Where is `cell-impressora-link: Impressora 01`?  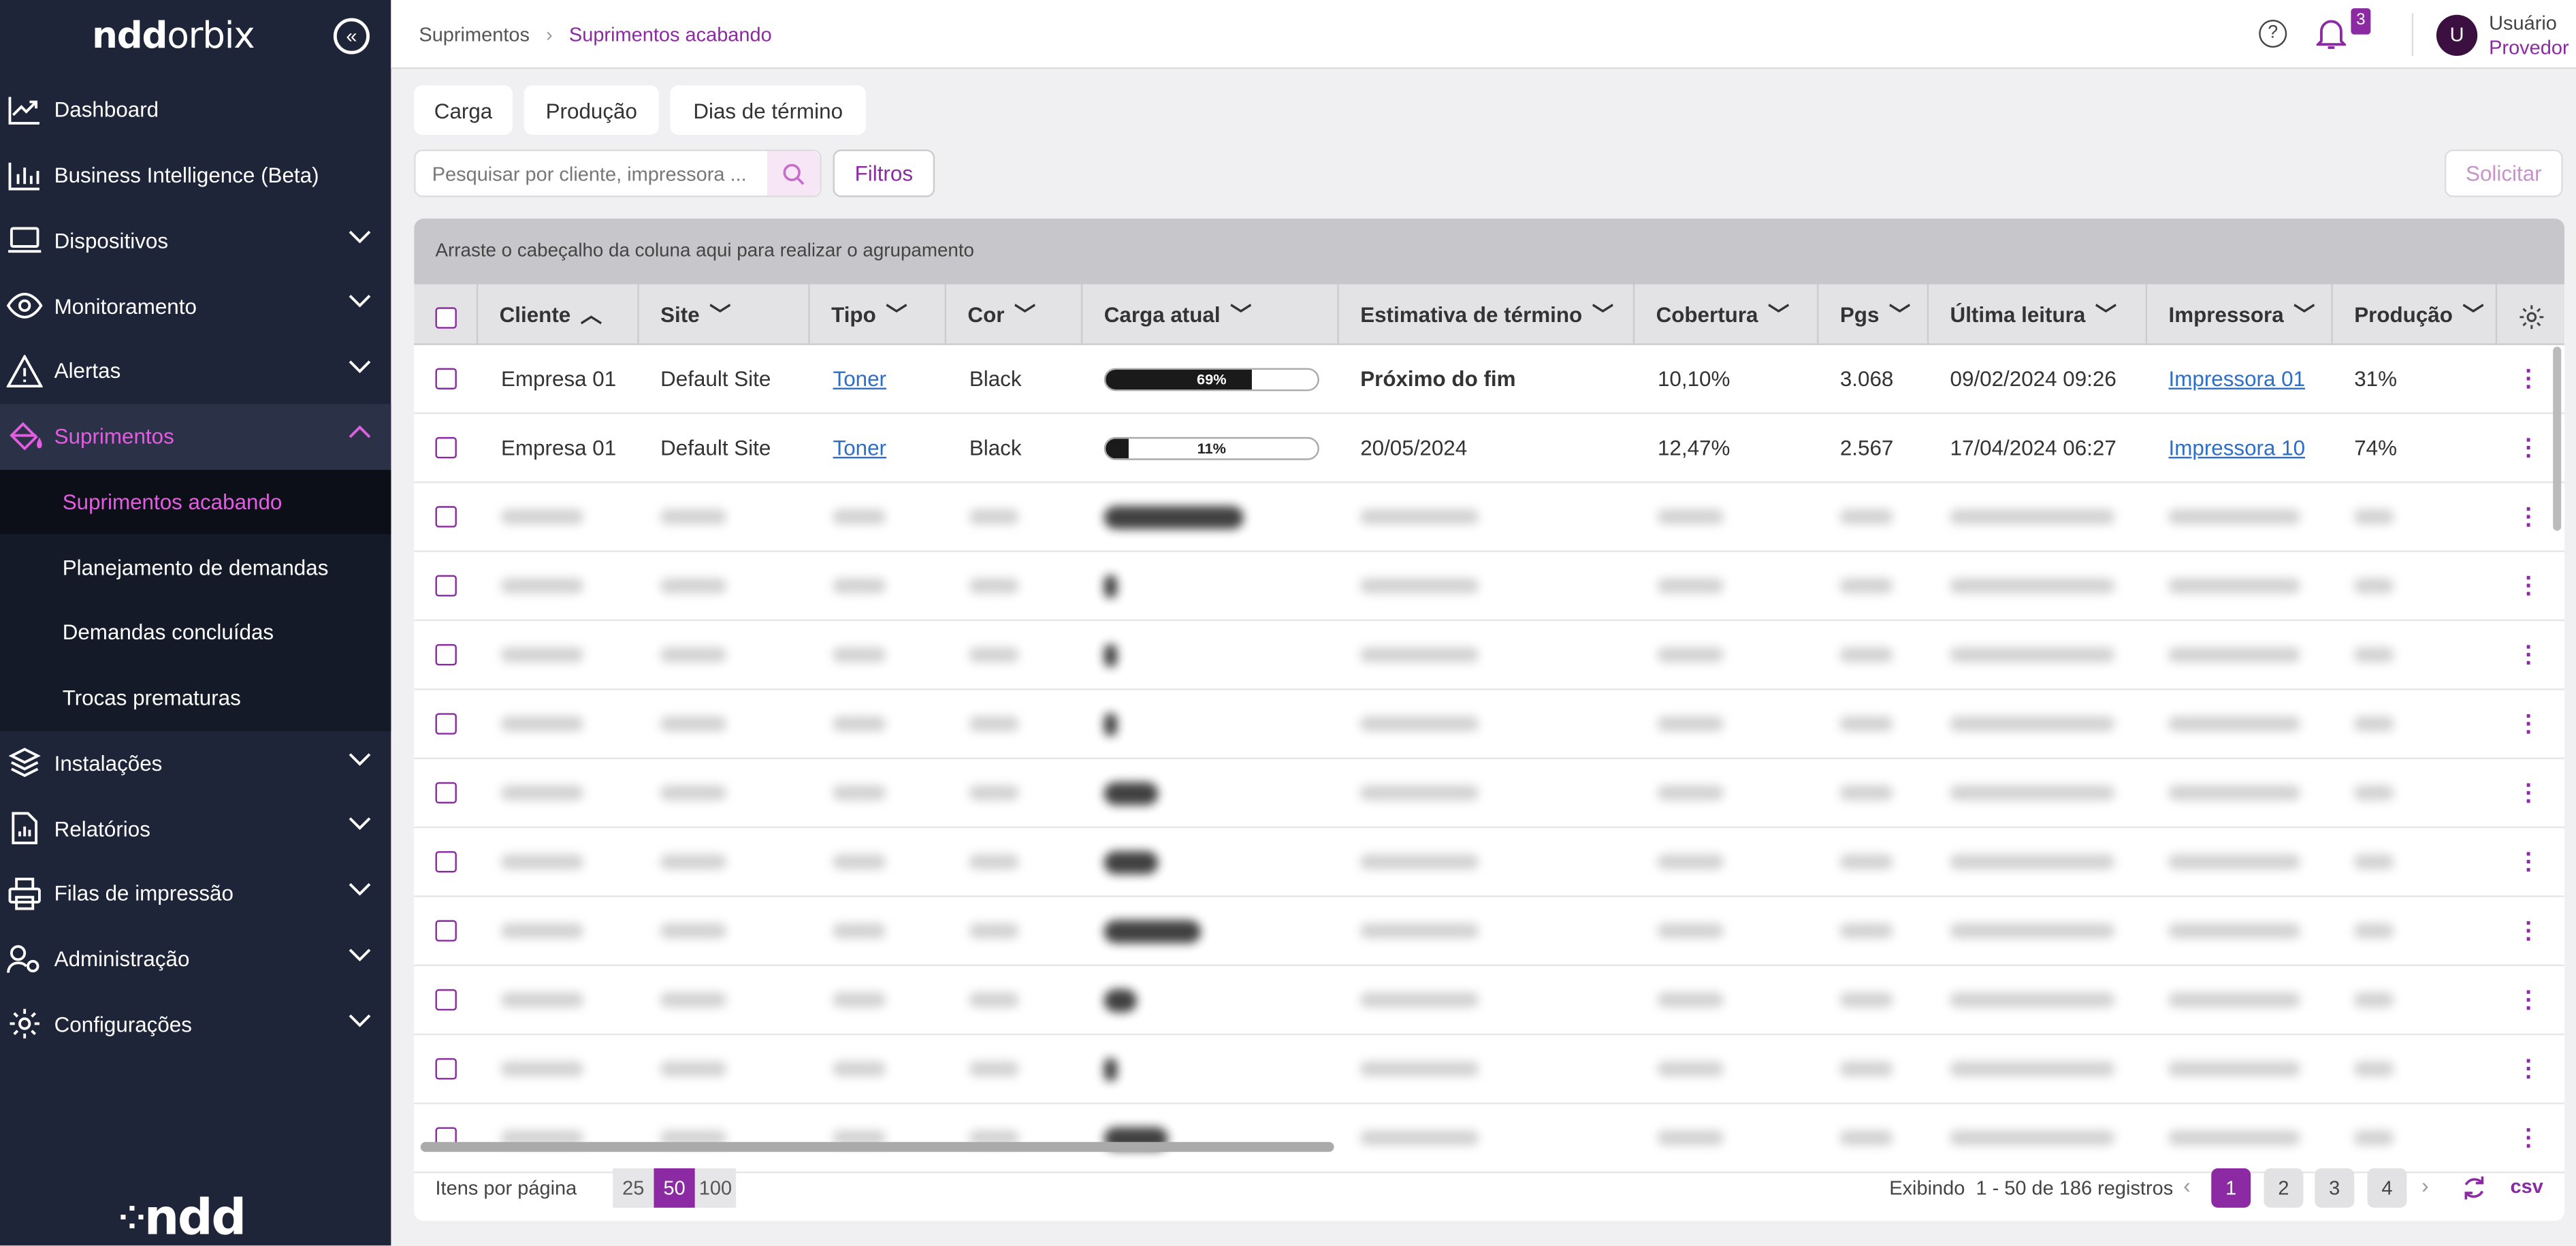 cell-impressora-link: Impressora 01 is located at coordinates (2237, 379).